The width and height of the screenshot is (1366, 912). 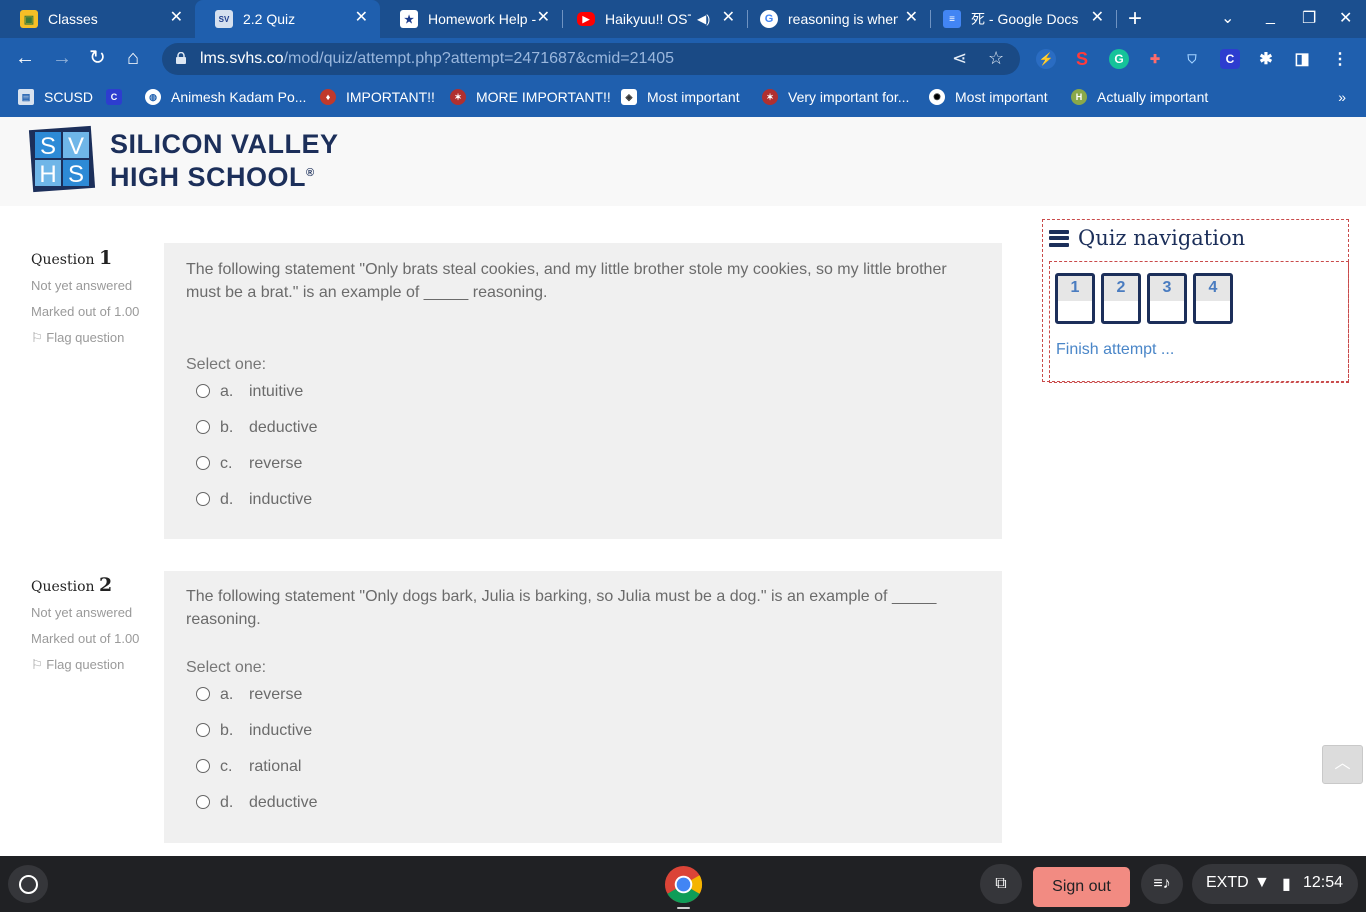 What do you see at coordinates (97, 58) in the screenshot?
I see `reload-icon: ↻` at bounding box center [97, 58].